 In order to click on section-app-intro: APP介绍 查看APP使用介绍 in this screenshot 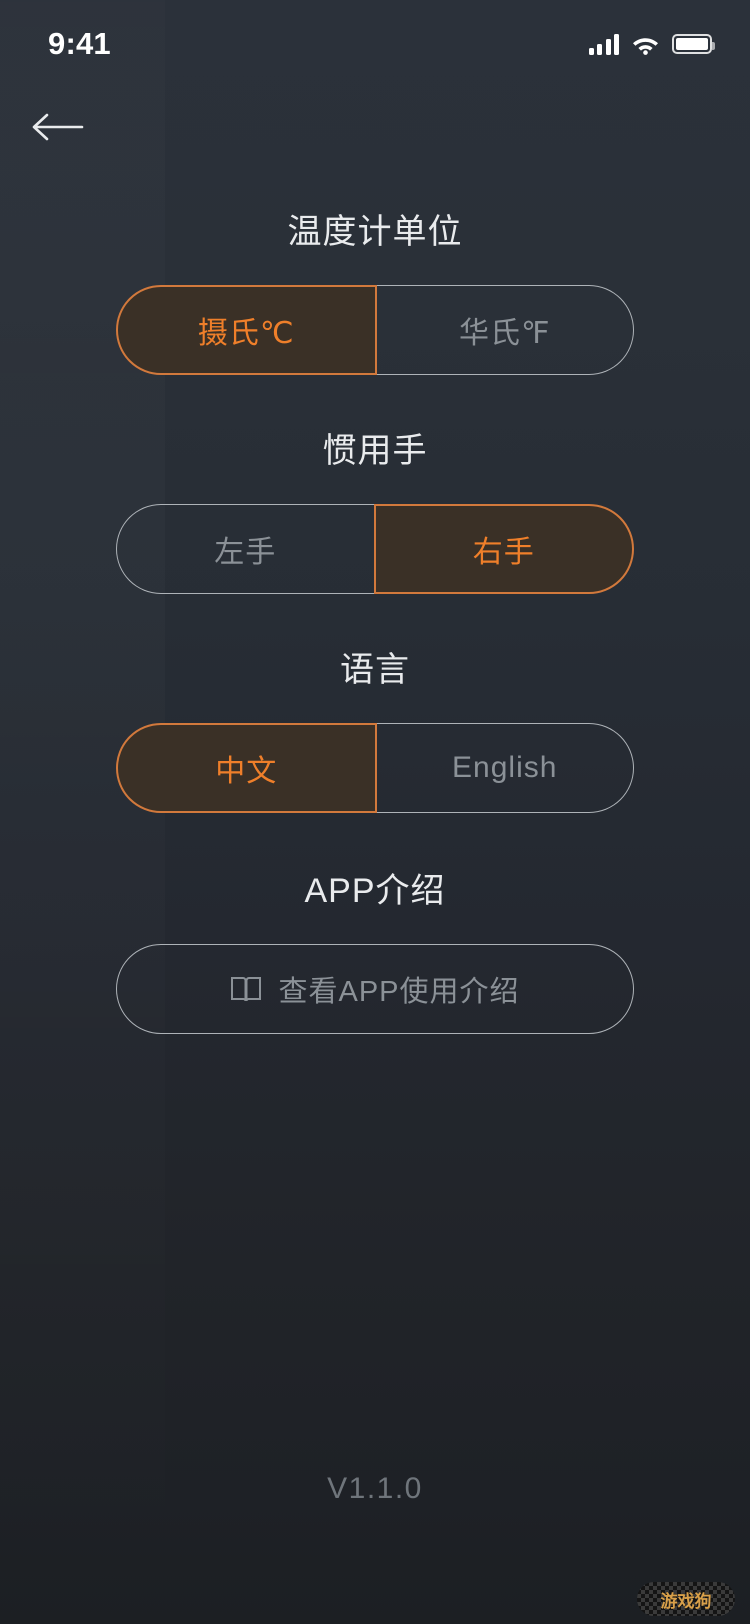, I will do `click(375, 923)`.